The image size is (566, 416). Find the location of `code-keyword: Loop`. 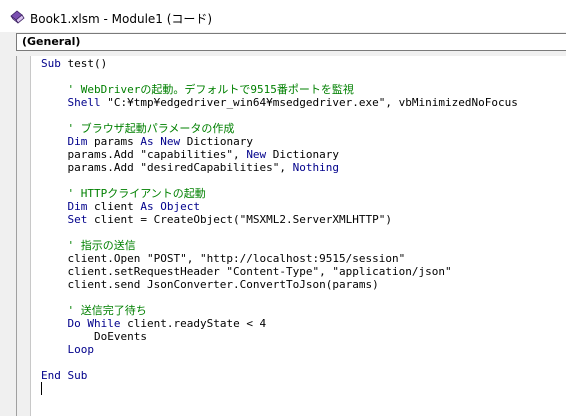

code-keyword: Loop is located at coordinates (67, 349).